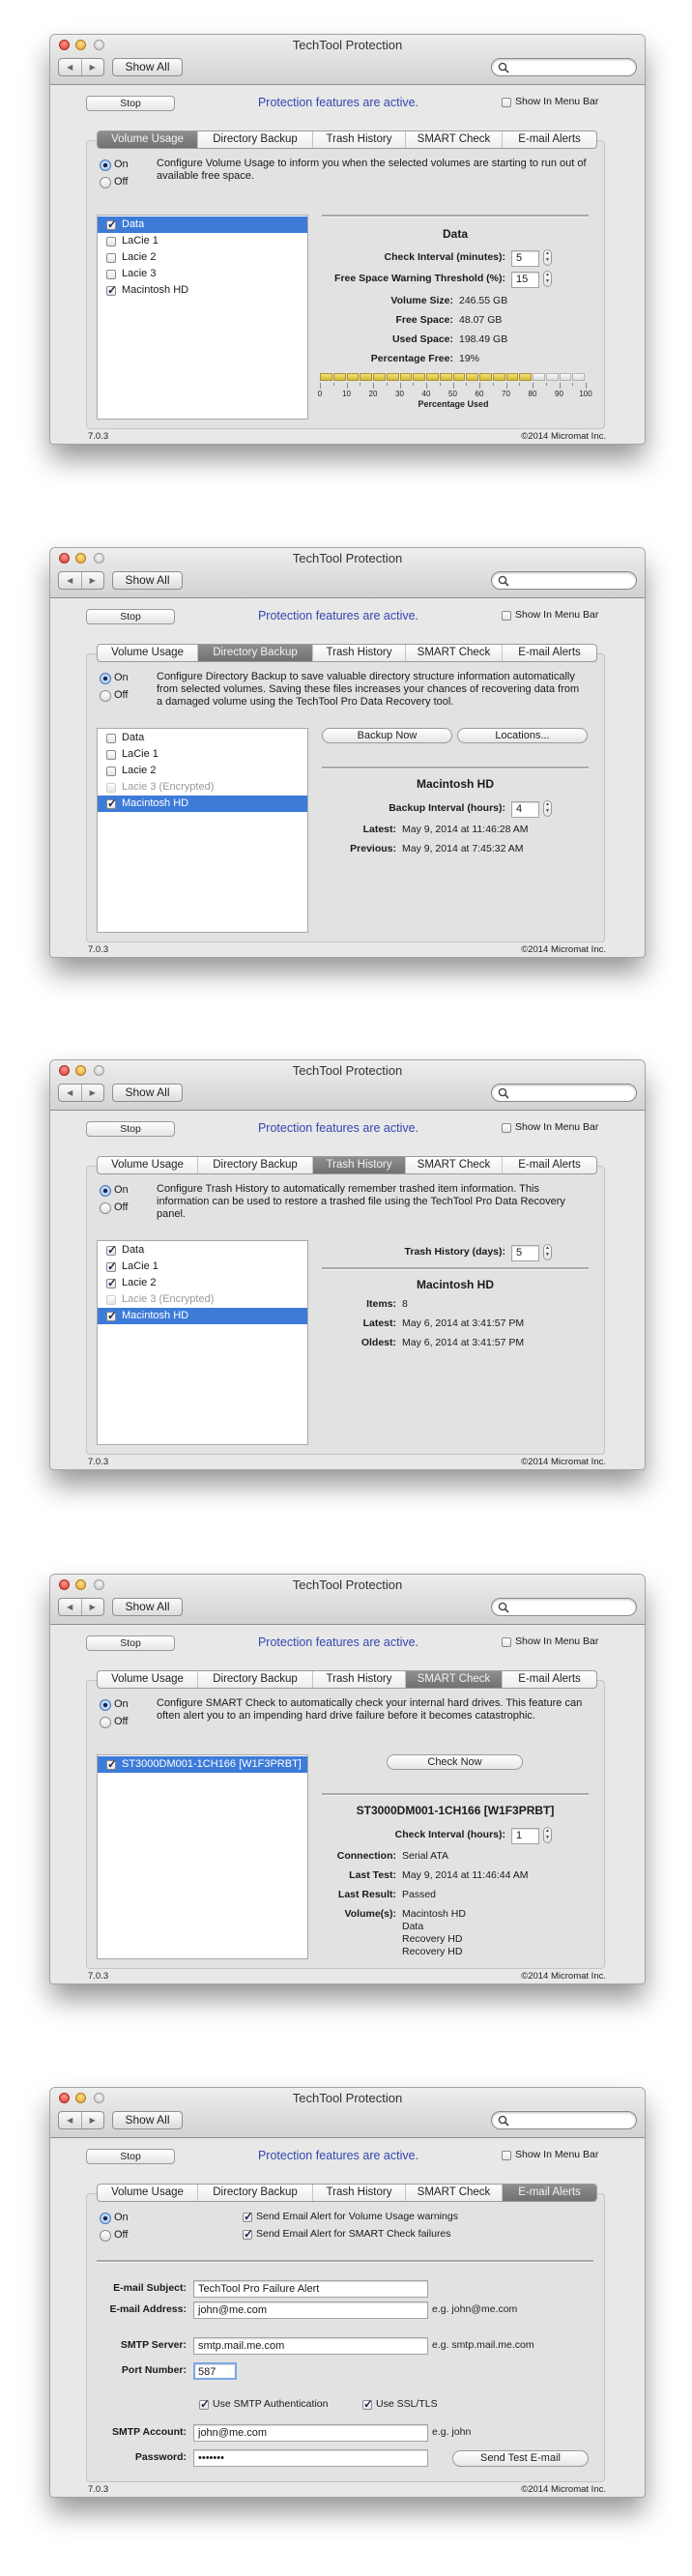  I want to click on backup-interval-field: 4, so click(525, 809).